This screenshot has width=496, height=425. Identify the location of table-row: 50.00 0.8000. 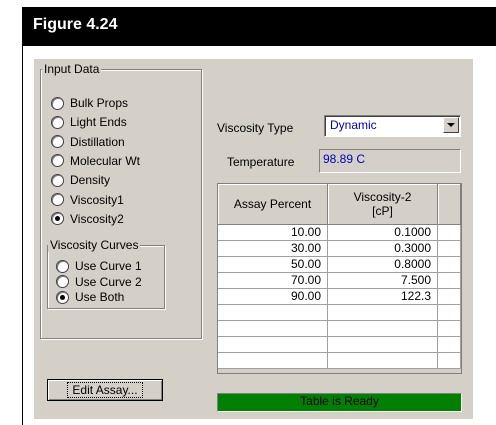
(339, 264).